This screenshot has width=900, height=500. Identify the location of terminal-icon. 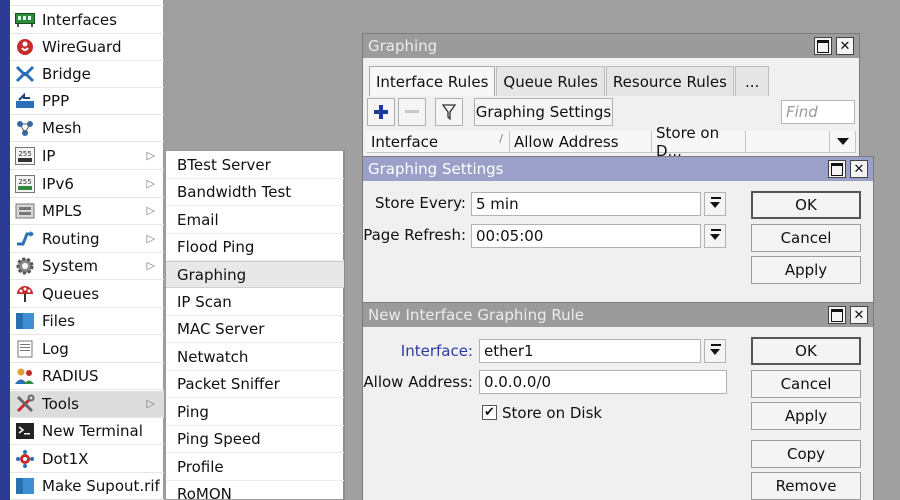
(25, 431).